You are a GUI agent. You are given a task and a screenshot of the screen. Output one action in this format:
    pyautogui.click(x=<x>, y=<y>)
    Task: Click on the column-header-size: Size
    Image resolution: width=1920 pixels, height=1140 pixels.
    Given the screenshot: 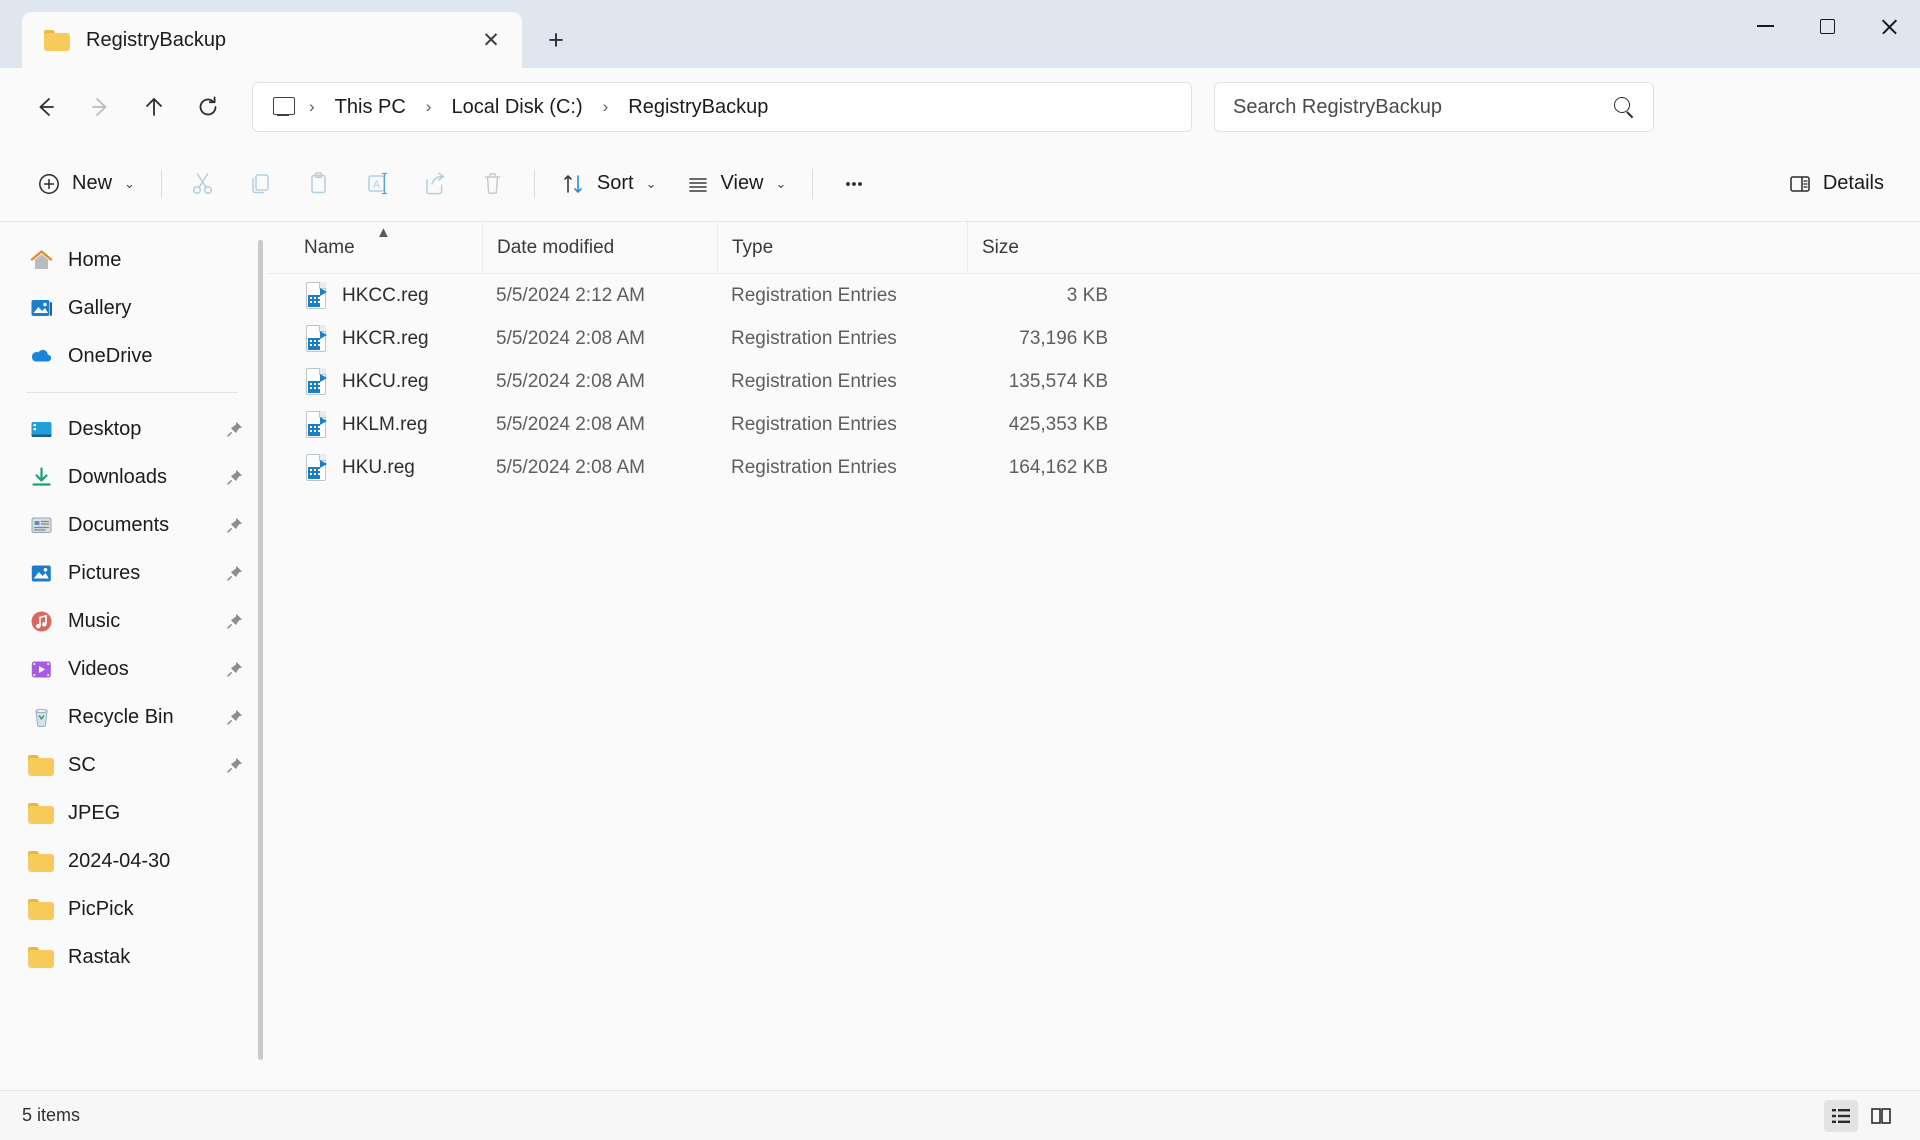 What is the action you would take?
    pyautogui.click(x=1044, y=247)
    